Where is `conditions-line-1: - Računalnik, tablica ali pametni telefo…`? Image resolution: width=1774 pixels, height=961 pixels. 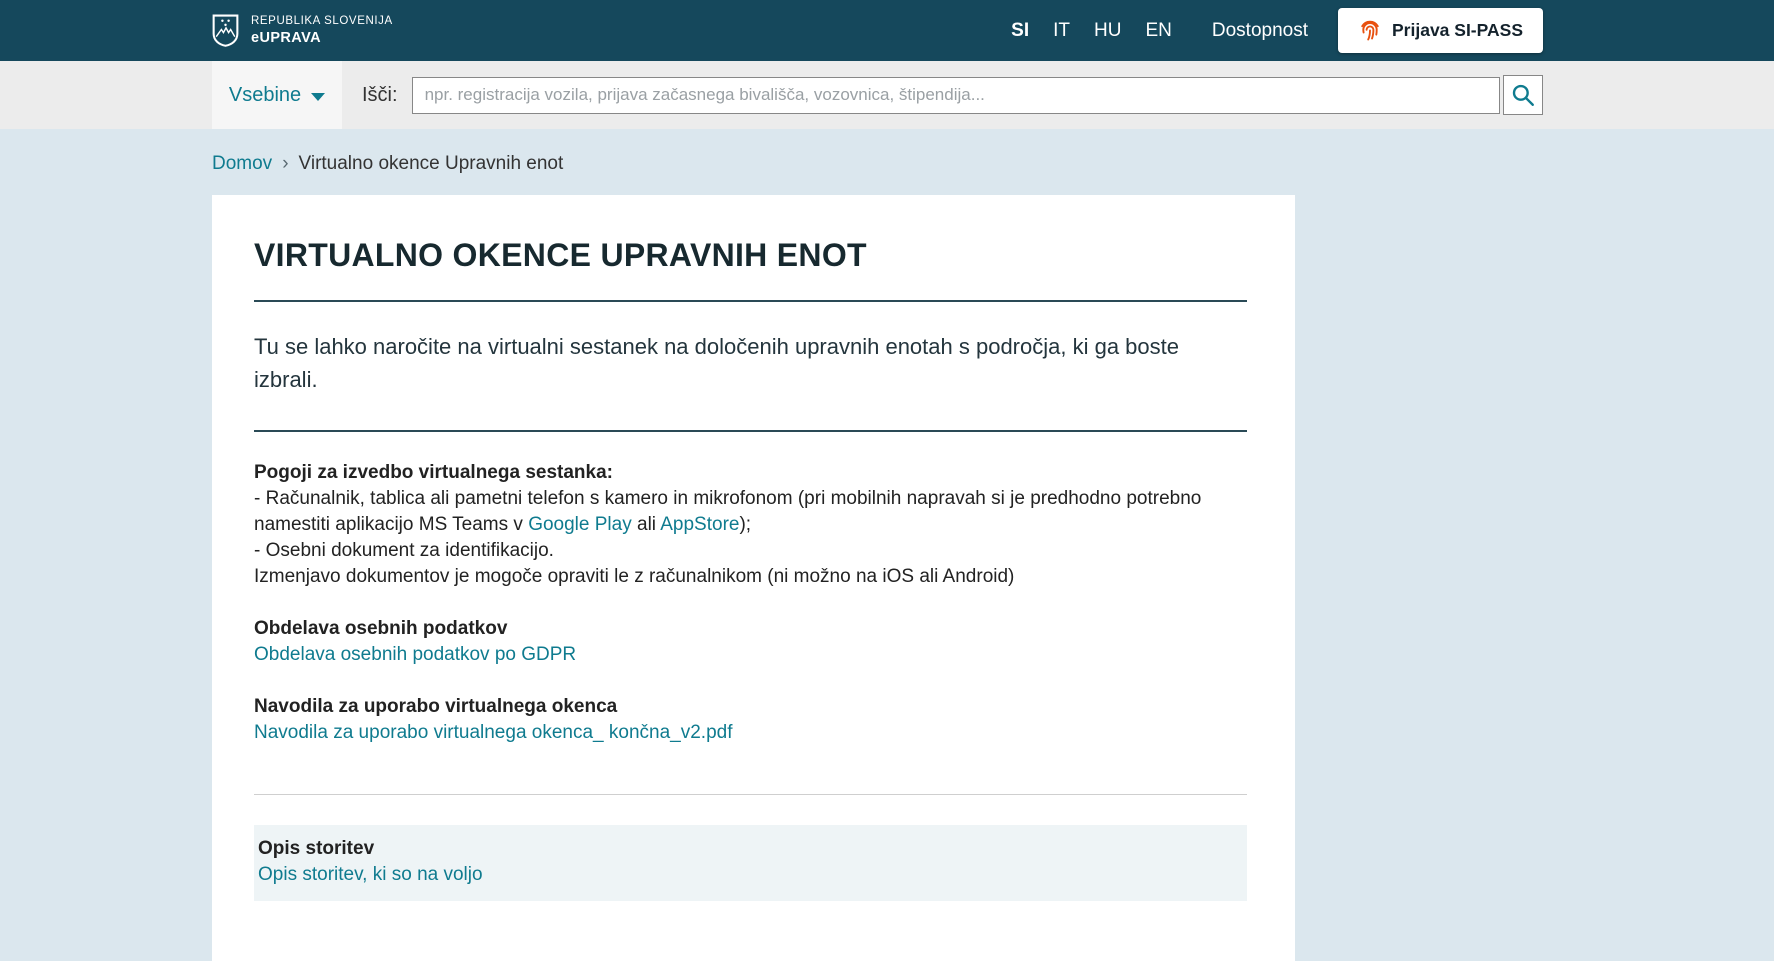 conditions-line-1: - Računalnik, tablica ali pametni telefo… is located at coordinates (750, 512).